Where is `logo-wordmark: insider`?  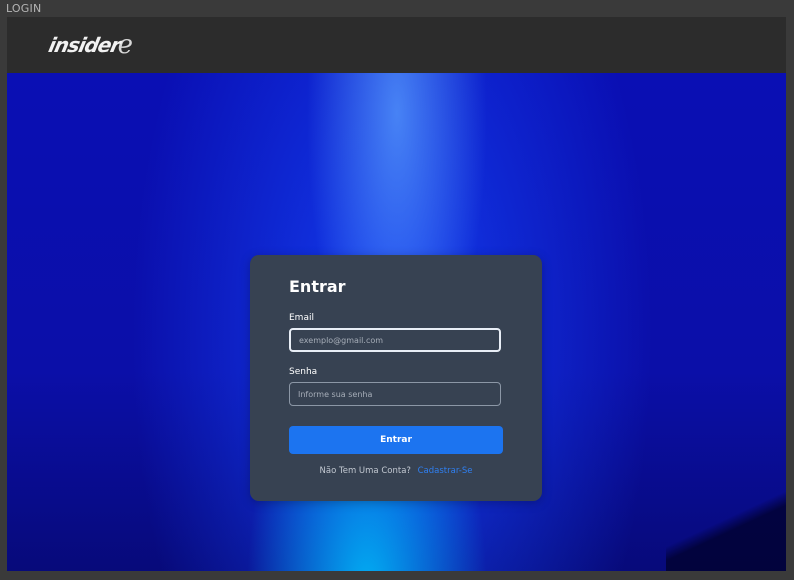 logo-wordmark: insider is located at coordinates (84, 45).